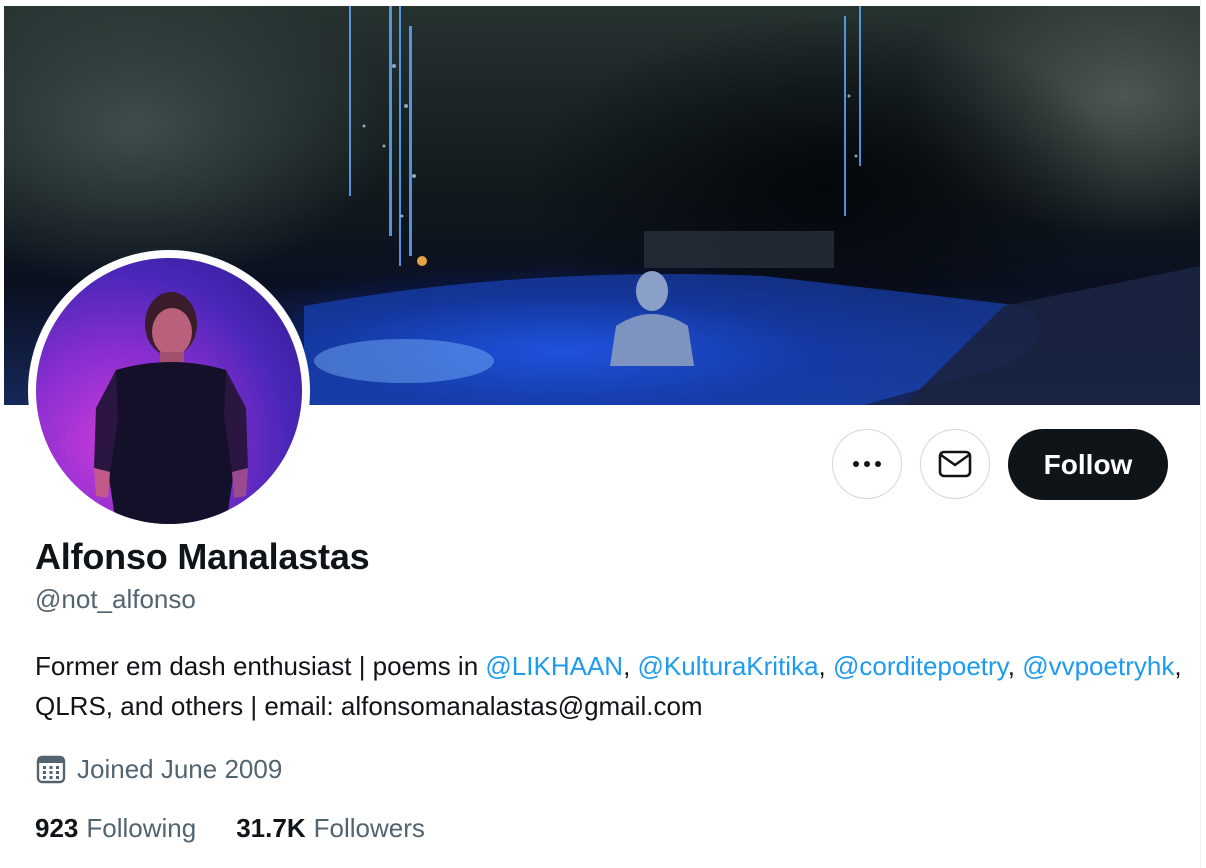 This screenshot has height=868, width=1206. I want to click on follow-stats: 923 Following 31.7K Followers, so click(230, 828).